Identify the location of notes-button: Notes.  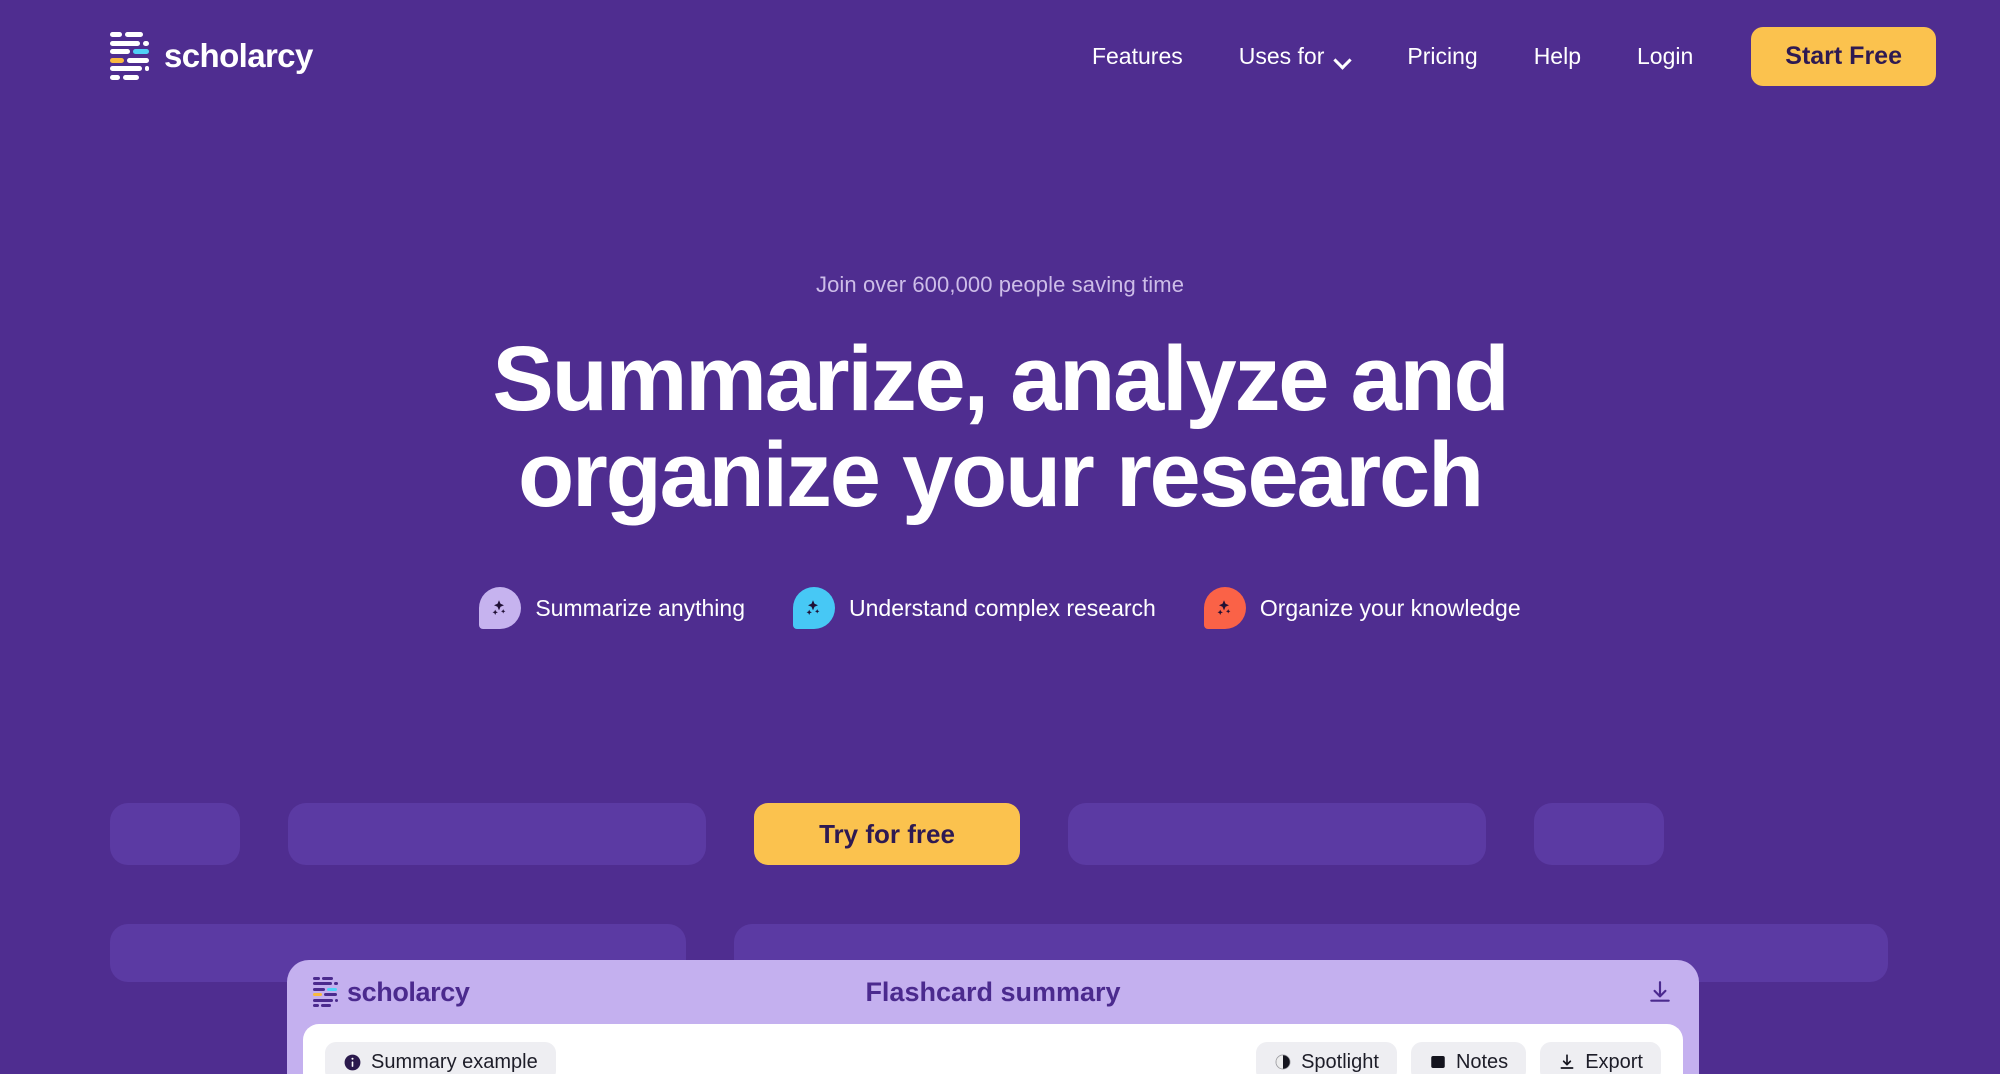
(1468, 1058).